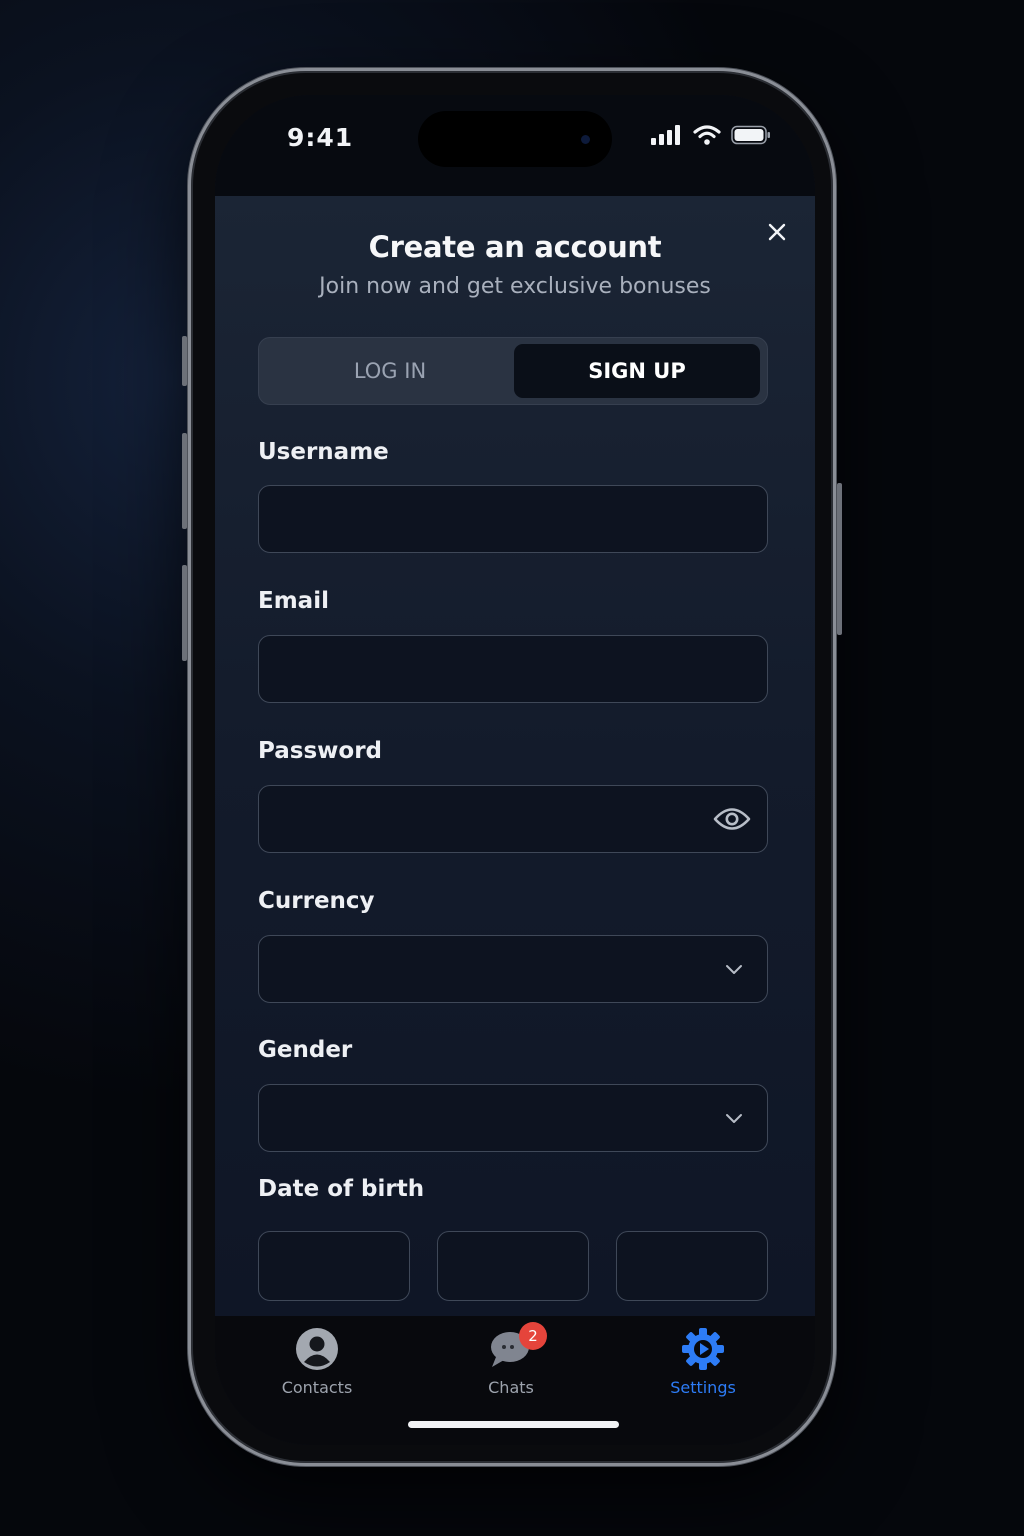 The image size is (1024, 1536). Describe the element at coordinates (707, 135) in the screenshot. I see `wifi-icon` at that location.